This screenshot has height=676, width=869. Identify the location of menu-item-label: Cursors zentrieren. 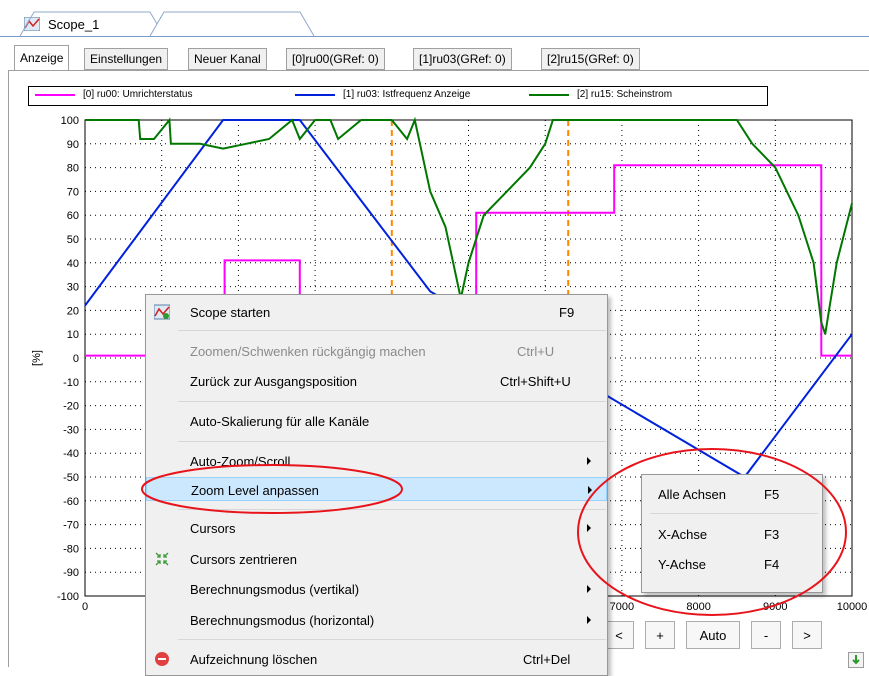
(243, 559).